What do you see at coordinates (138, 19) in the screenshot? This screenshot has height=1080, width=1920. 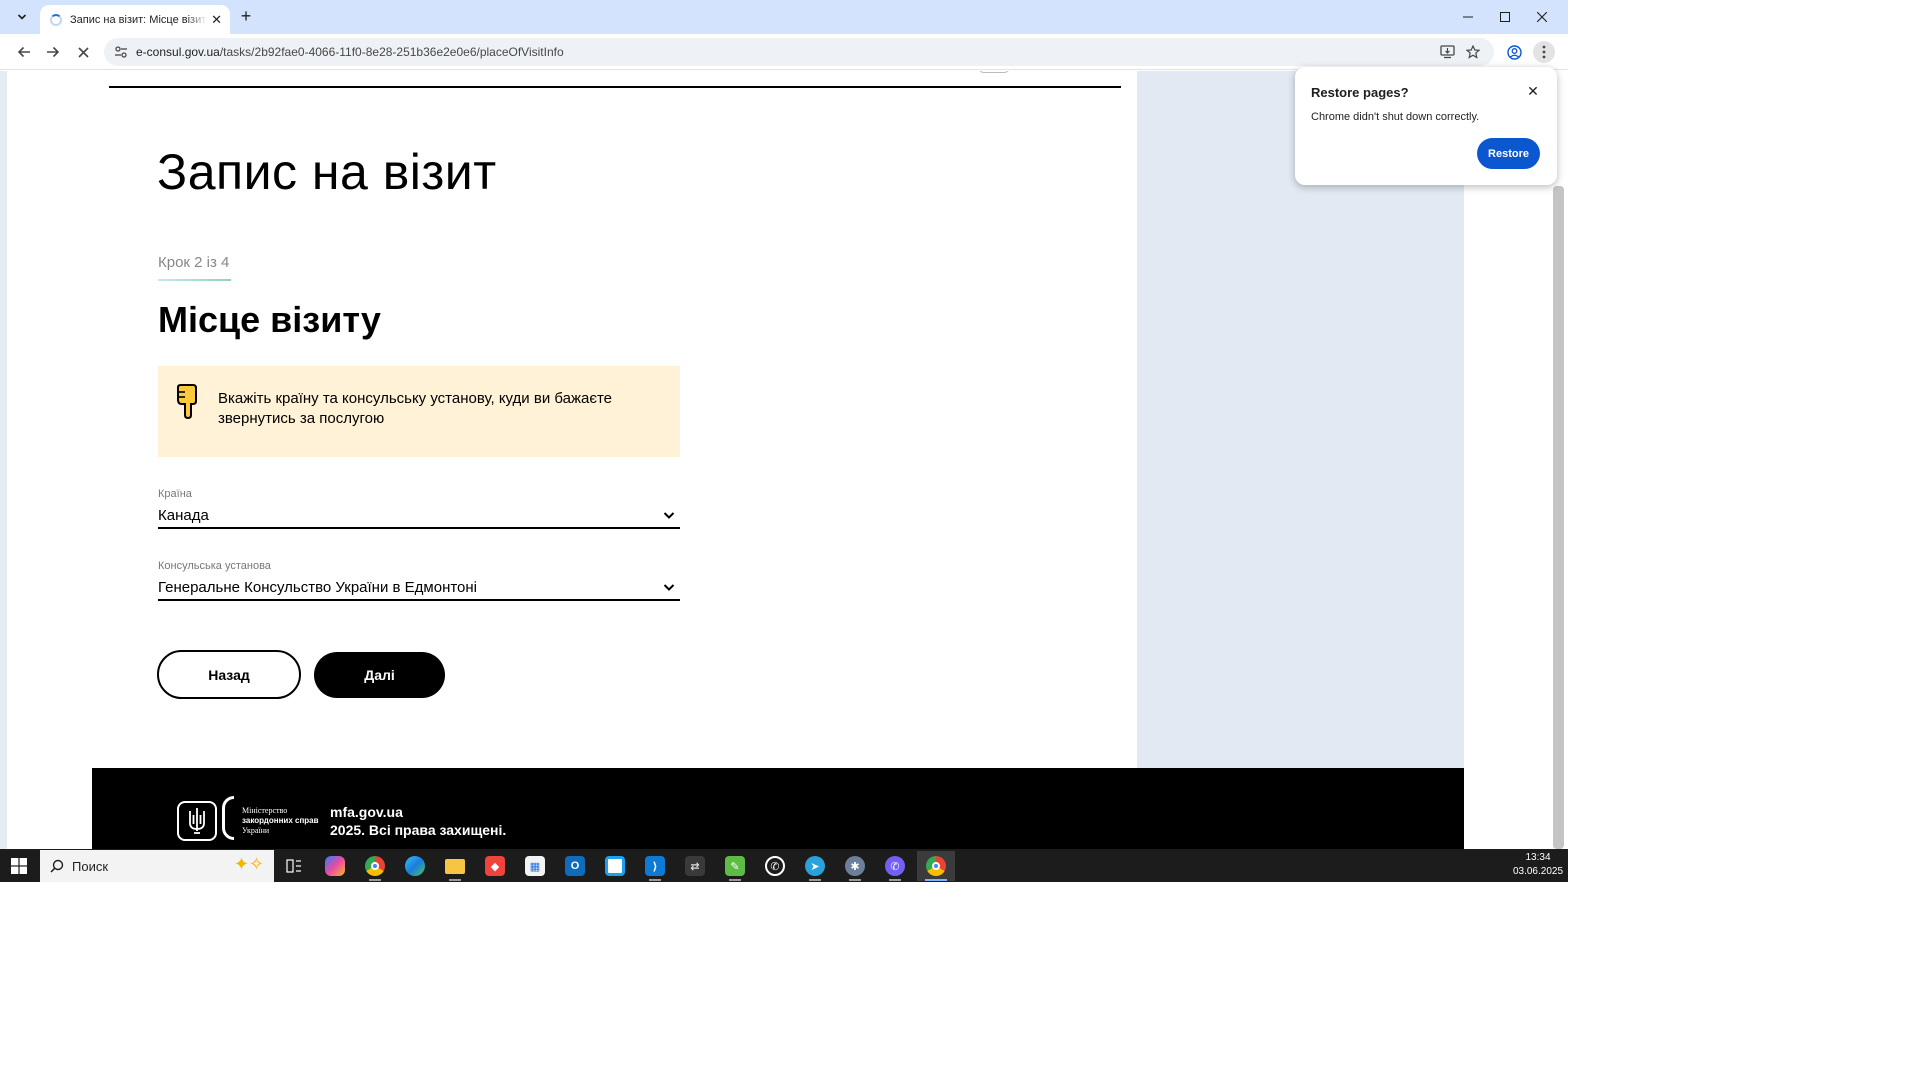 I see `tab-title: Запис на візит: Місце візиту - e-Консул` at bounding box center [138, 19].